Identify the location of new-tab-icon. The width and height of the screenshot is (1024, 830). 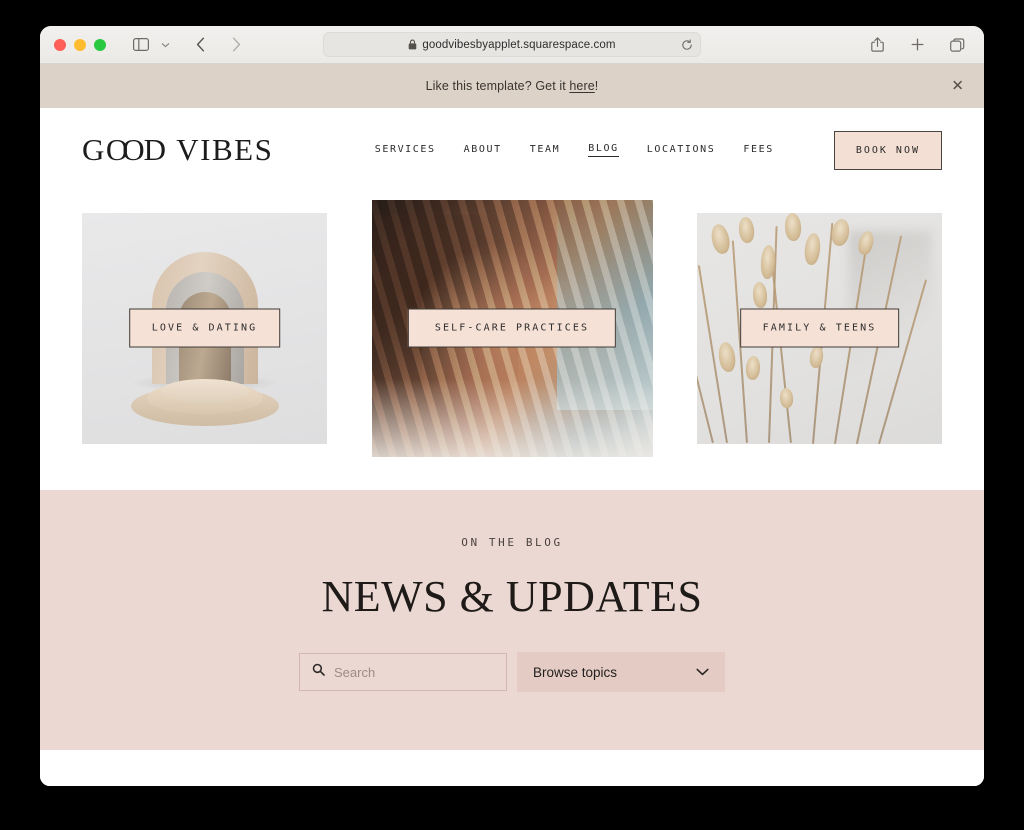
(917, 45).